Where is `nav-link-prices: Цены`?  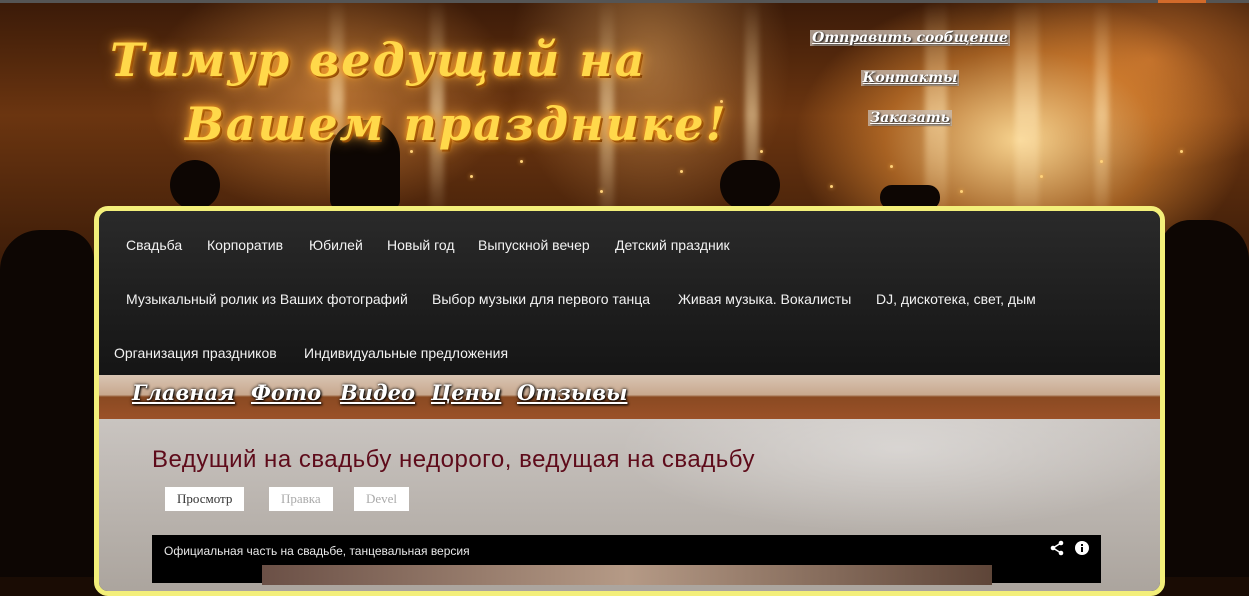
nav-link-prices: Цены is located at coordinates (466, 392).